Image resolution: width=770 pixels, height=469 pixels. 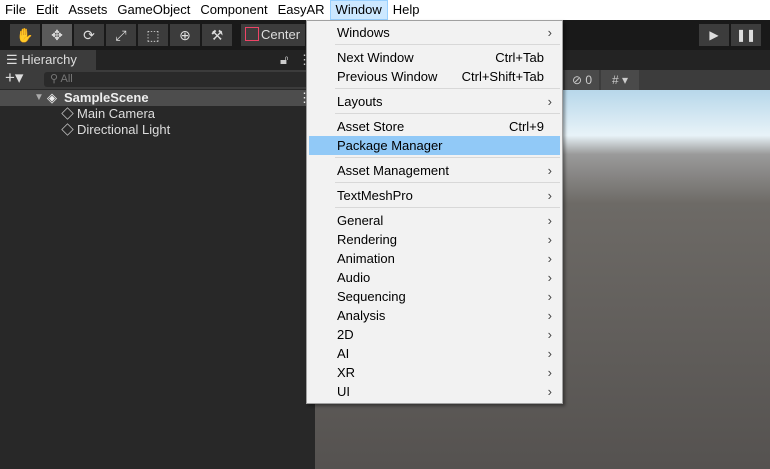 I want to click on transform-icon: ⊕, so click(x=185, y=35).